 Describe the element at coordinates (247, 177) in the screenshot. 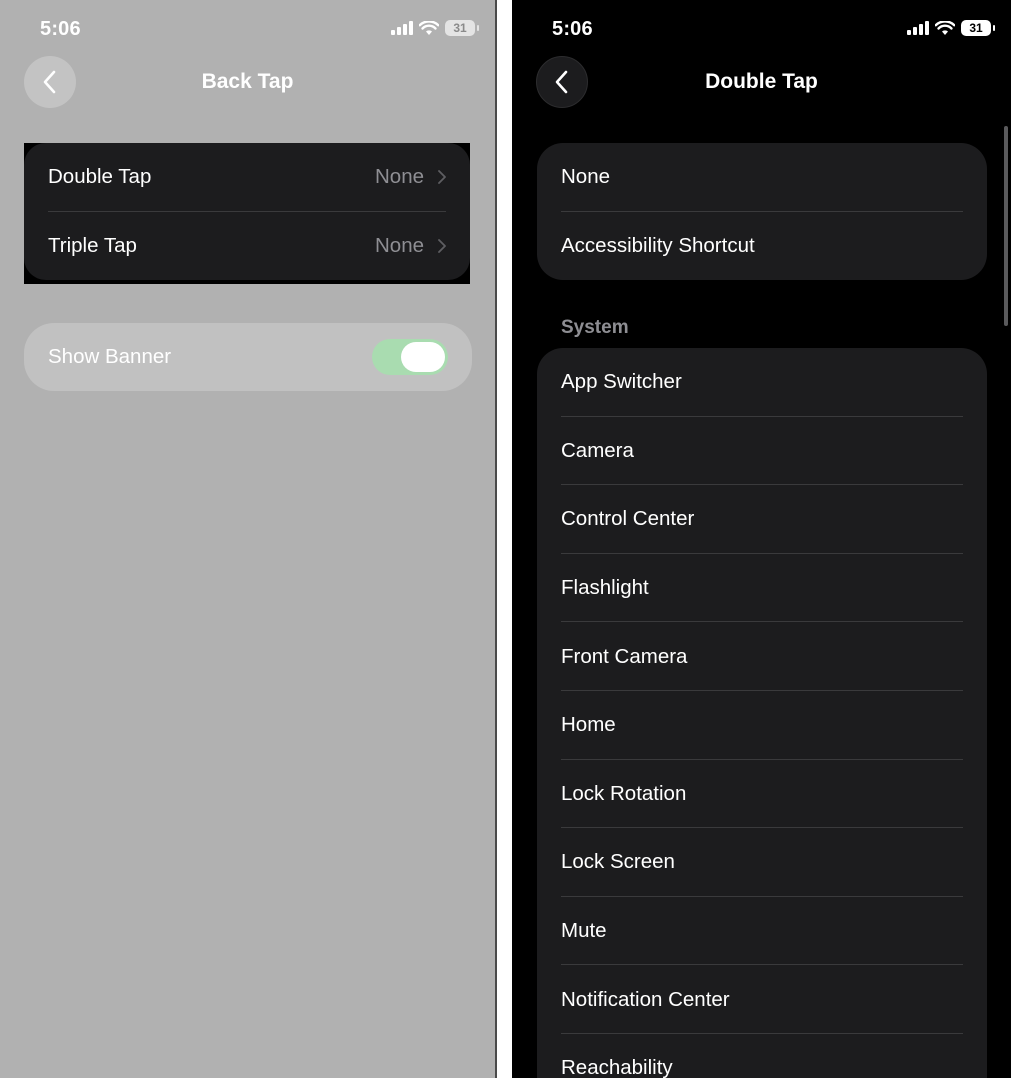

I see `double-tap-row: Double Tap None` at that location.